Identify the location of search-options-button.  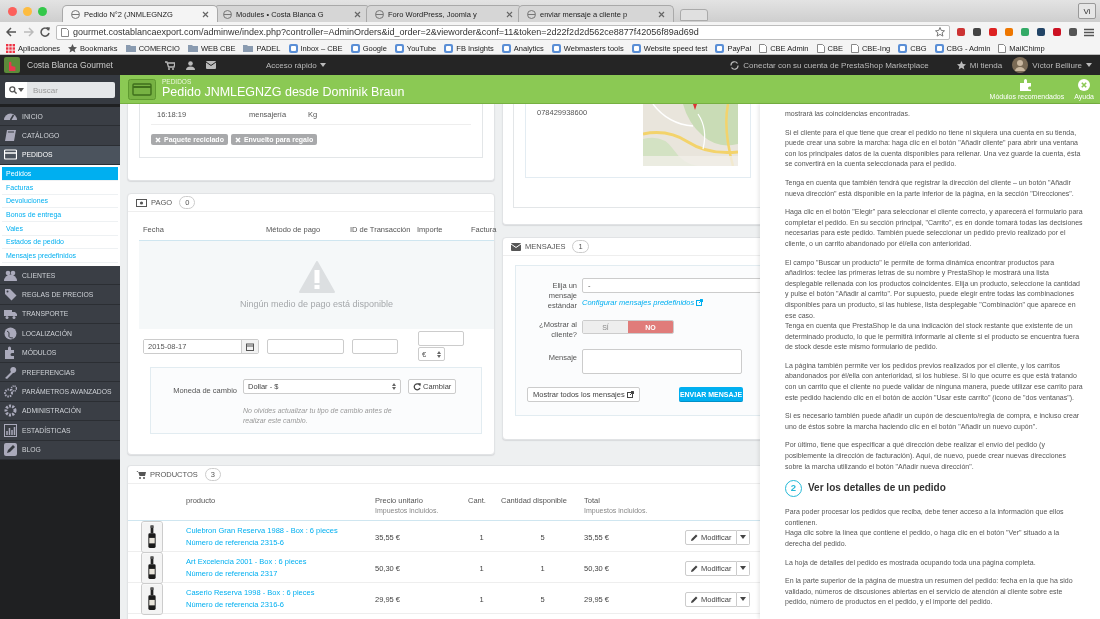
(16, 90).